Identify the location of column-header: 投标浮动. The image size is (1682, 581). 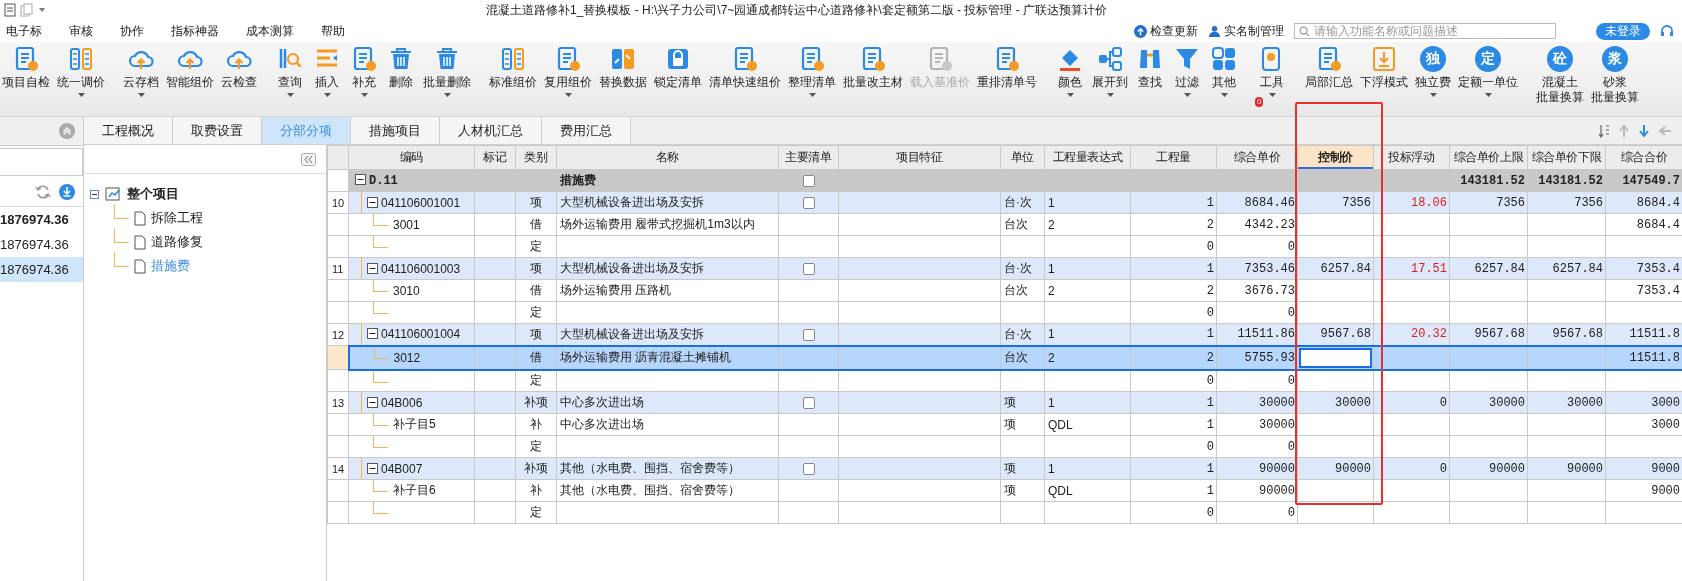
(1411, 157).